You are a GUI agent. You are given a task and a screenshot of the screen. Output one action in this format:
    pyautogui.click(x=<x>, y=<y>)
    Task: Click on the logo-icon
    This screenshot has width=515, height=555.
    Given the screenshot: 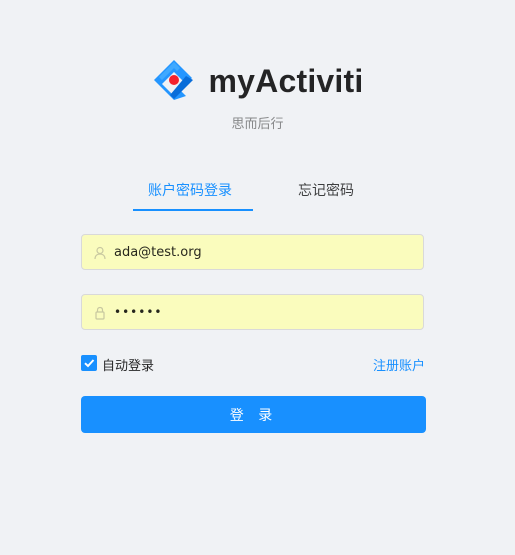 What is the action you would take?
    pyautogui.click(x=174, y=80)
    